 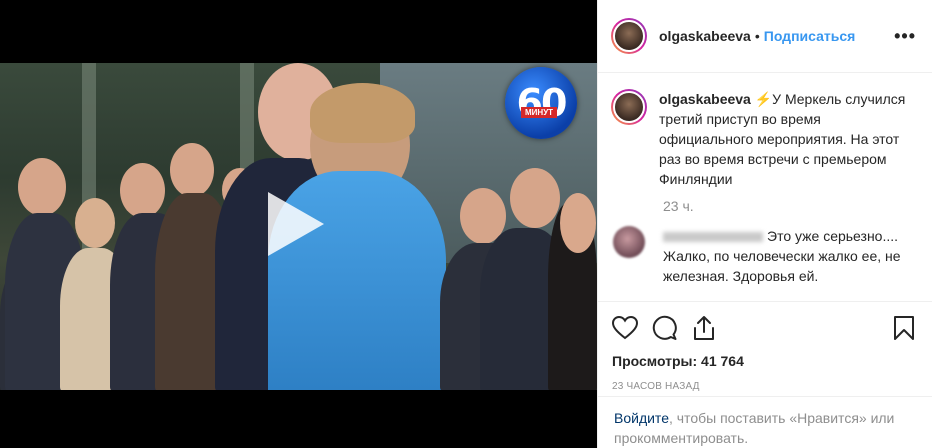 What do you see at coordinates (539, 112) in the screenshot?
I see `logo-caption: МИНУТ` at bounding box center [539, 112].